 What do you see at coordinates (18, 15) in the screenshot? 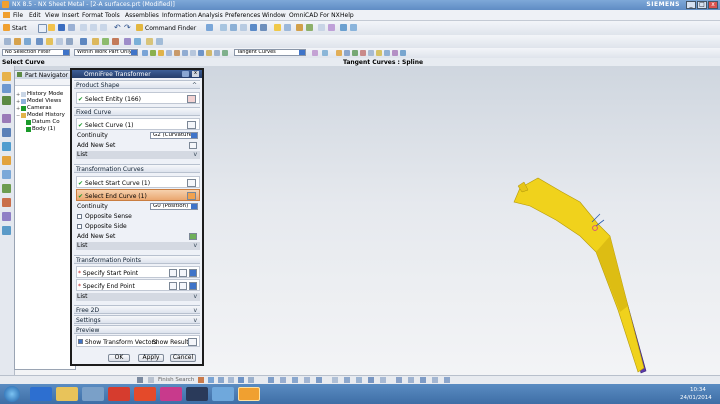
I see `menu-file: File` at bounding box center [18, 15].